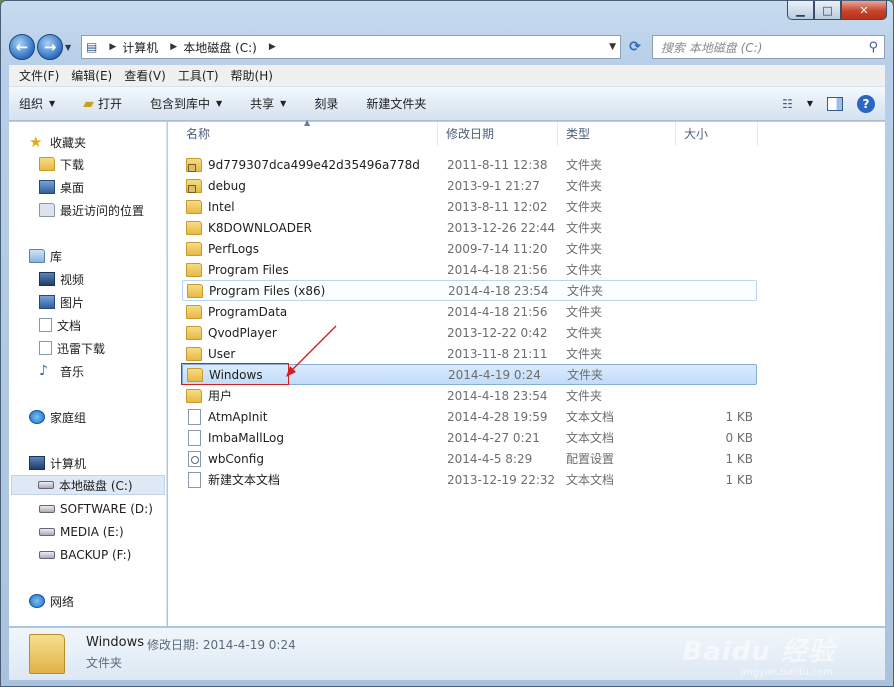 This screenshot has height=687, width=894. I want to click on nav-drive-d: SOFTWARE (D:), so click(96, 509).